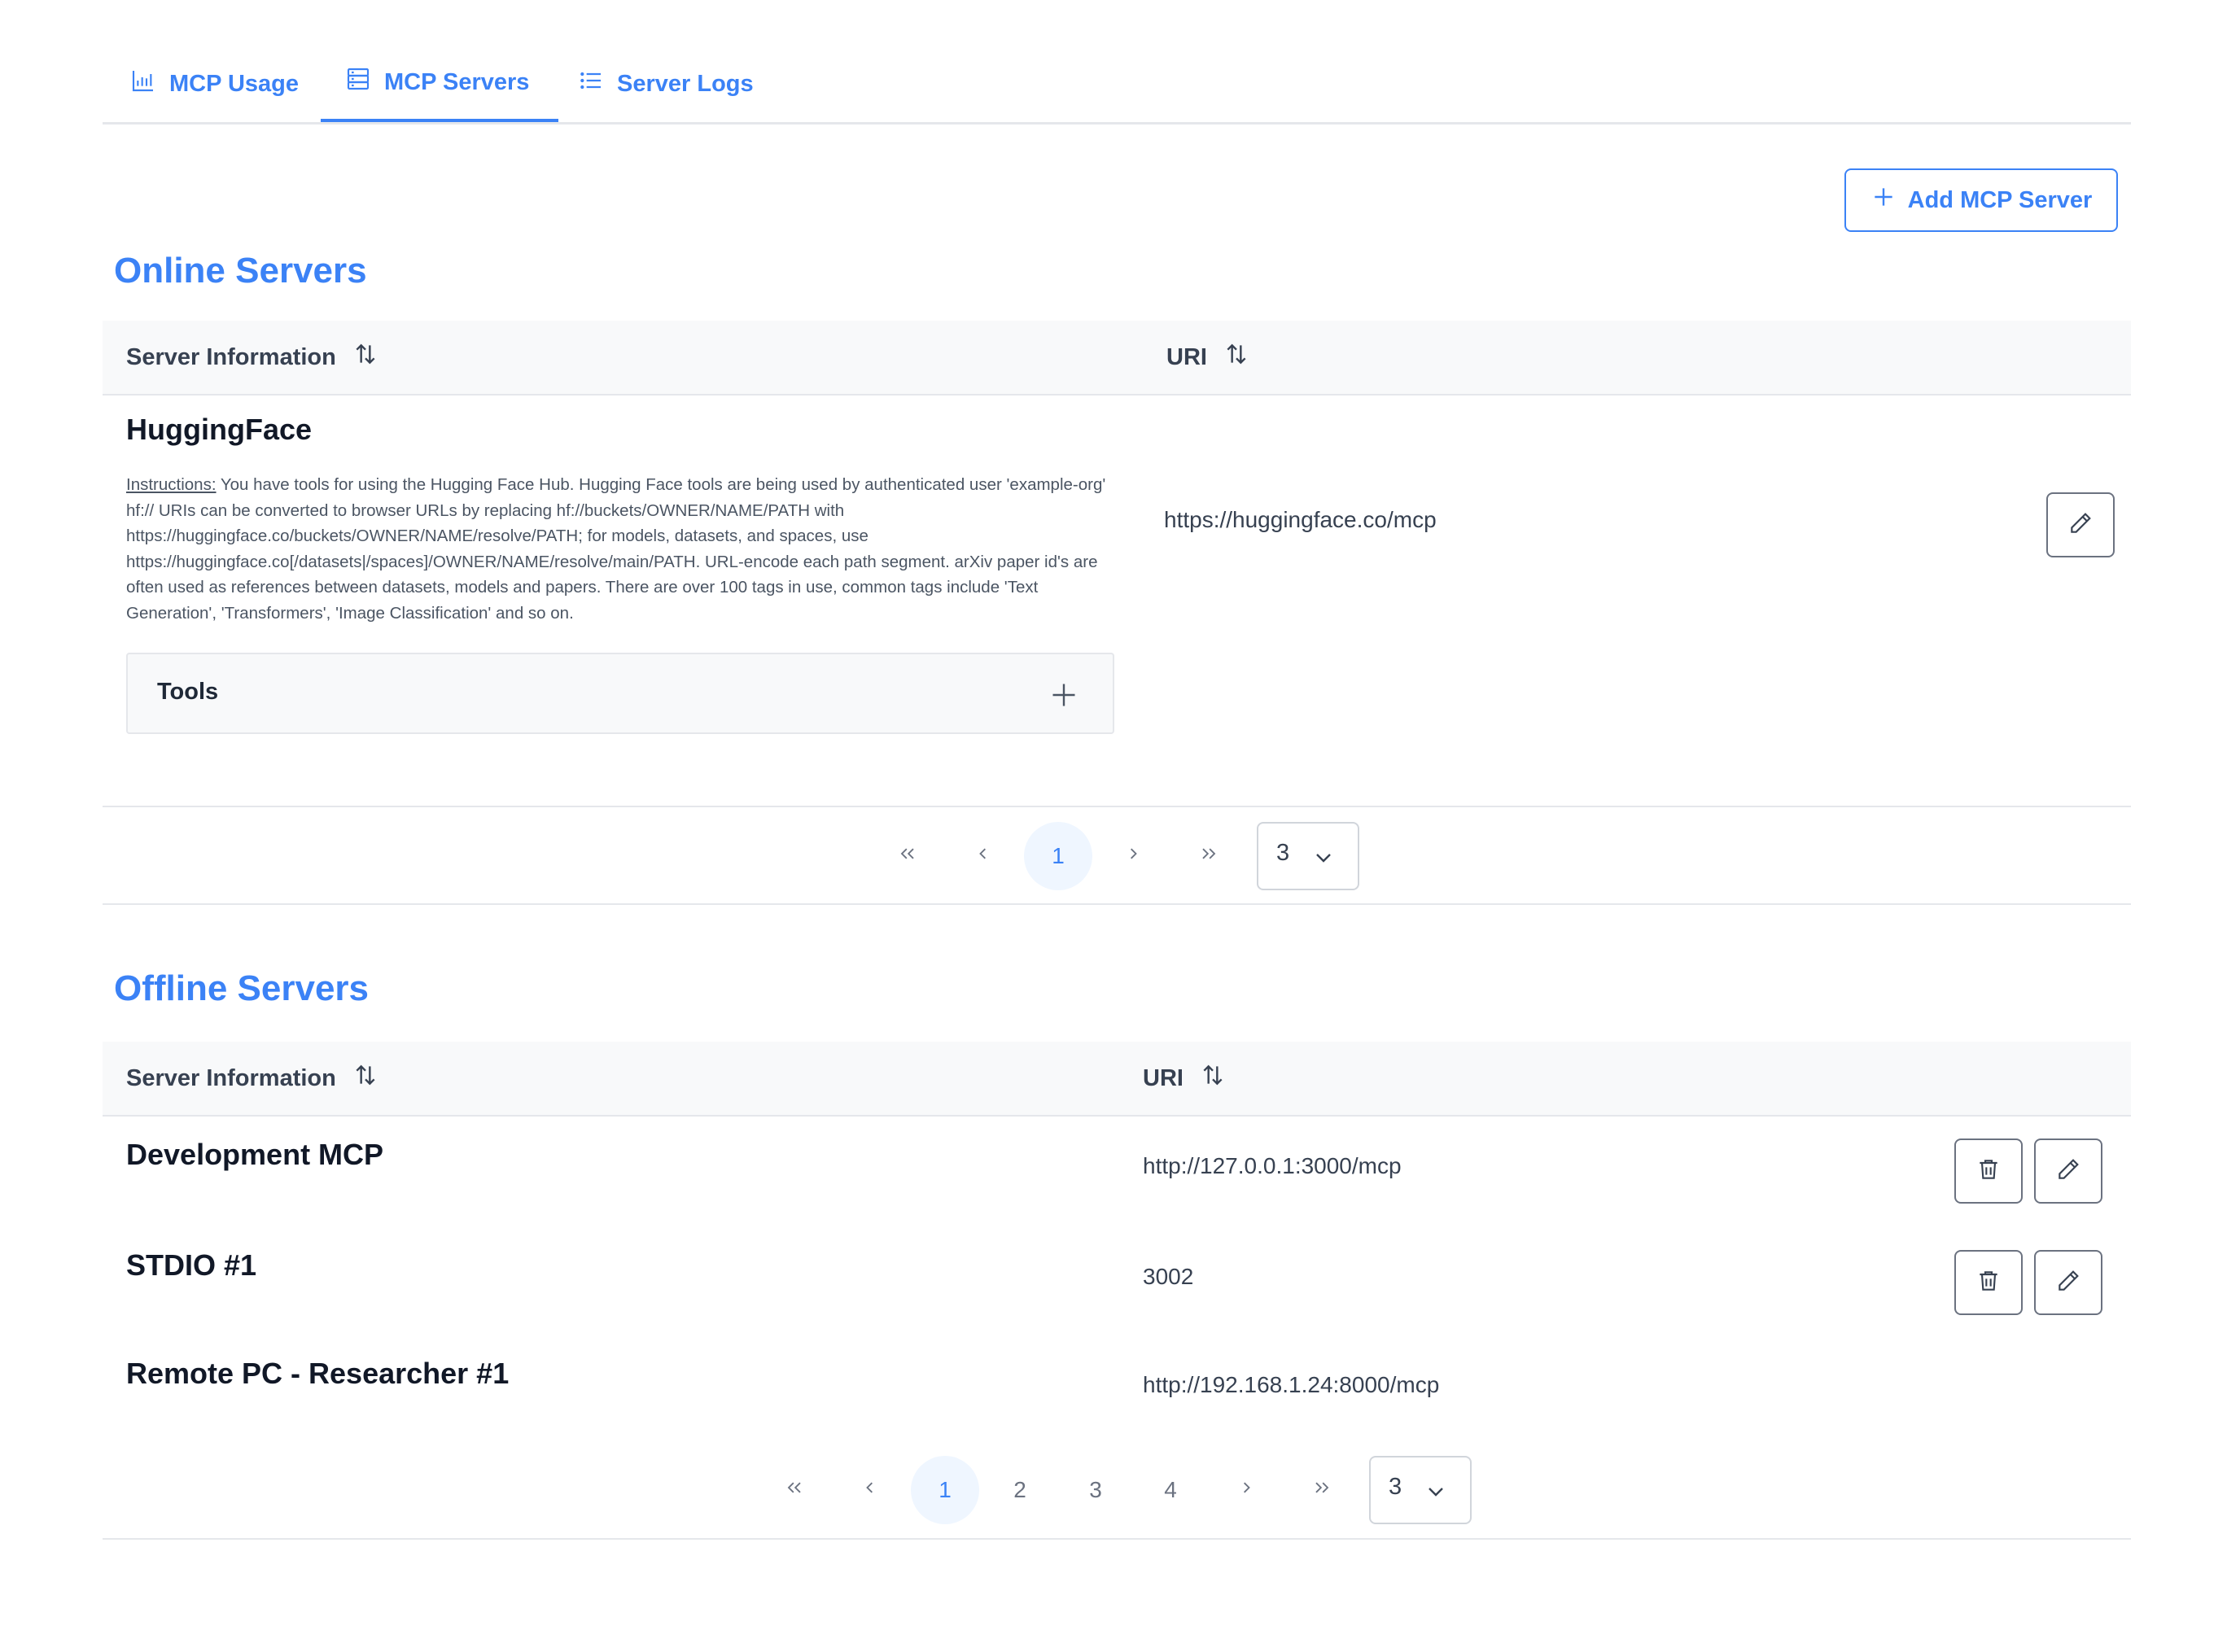  I want to click on tools-accordion: Tools, so click(620, 693).